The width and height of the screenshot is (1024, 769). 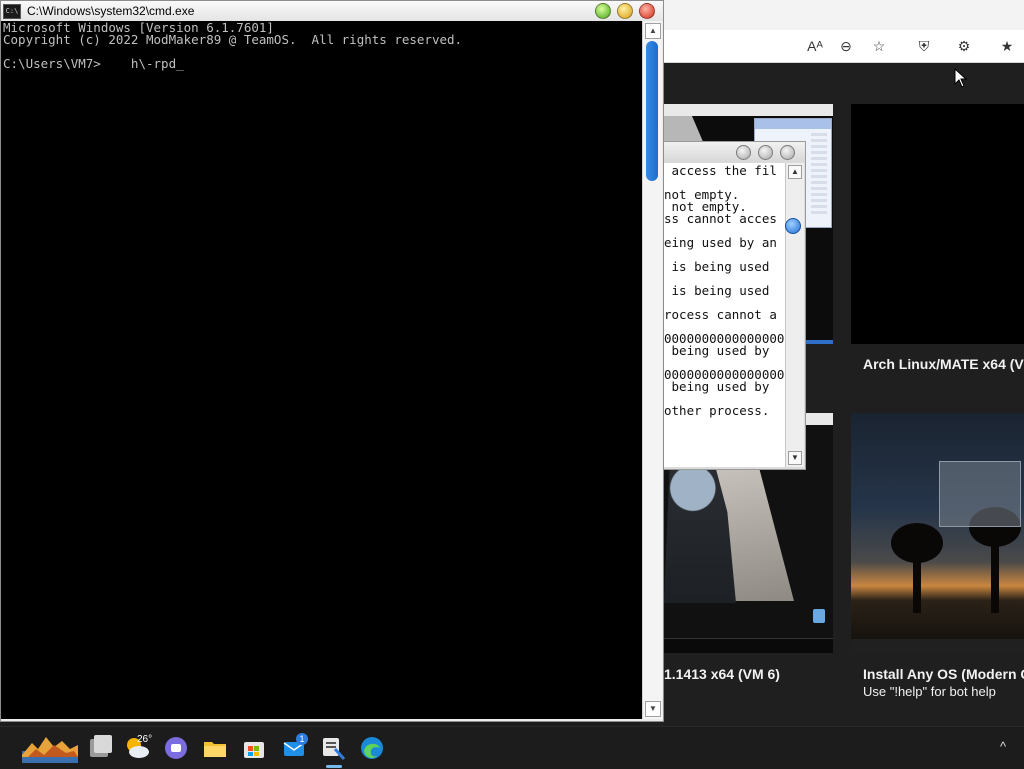 What do you see at coordinates (717, 410) in the screenshot?
I see `console-line: other process.` at bounding box center [717, 410].